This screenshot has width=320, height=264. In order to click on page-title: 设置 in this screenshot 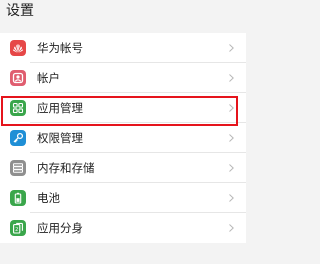, I will do `click(20, 11)`.